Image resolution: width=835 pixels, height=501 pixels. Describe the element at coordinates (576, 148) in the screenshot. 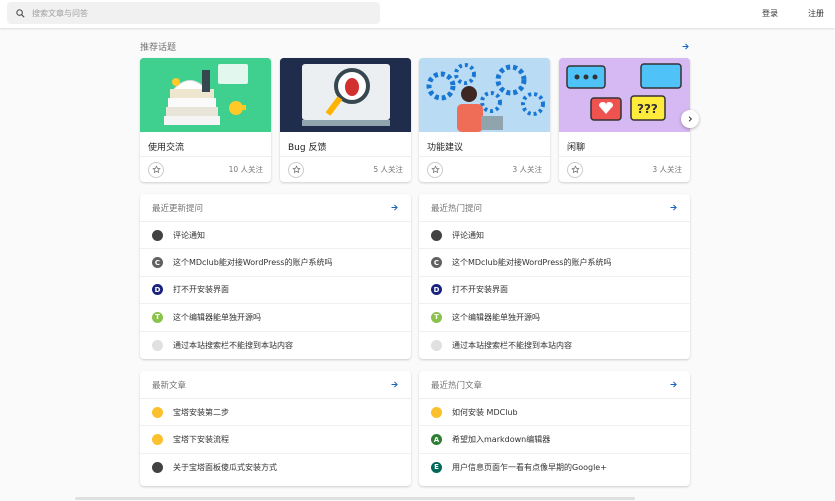

I see `topic-name: 闲聊` at that location.